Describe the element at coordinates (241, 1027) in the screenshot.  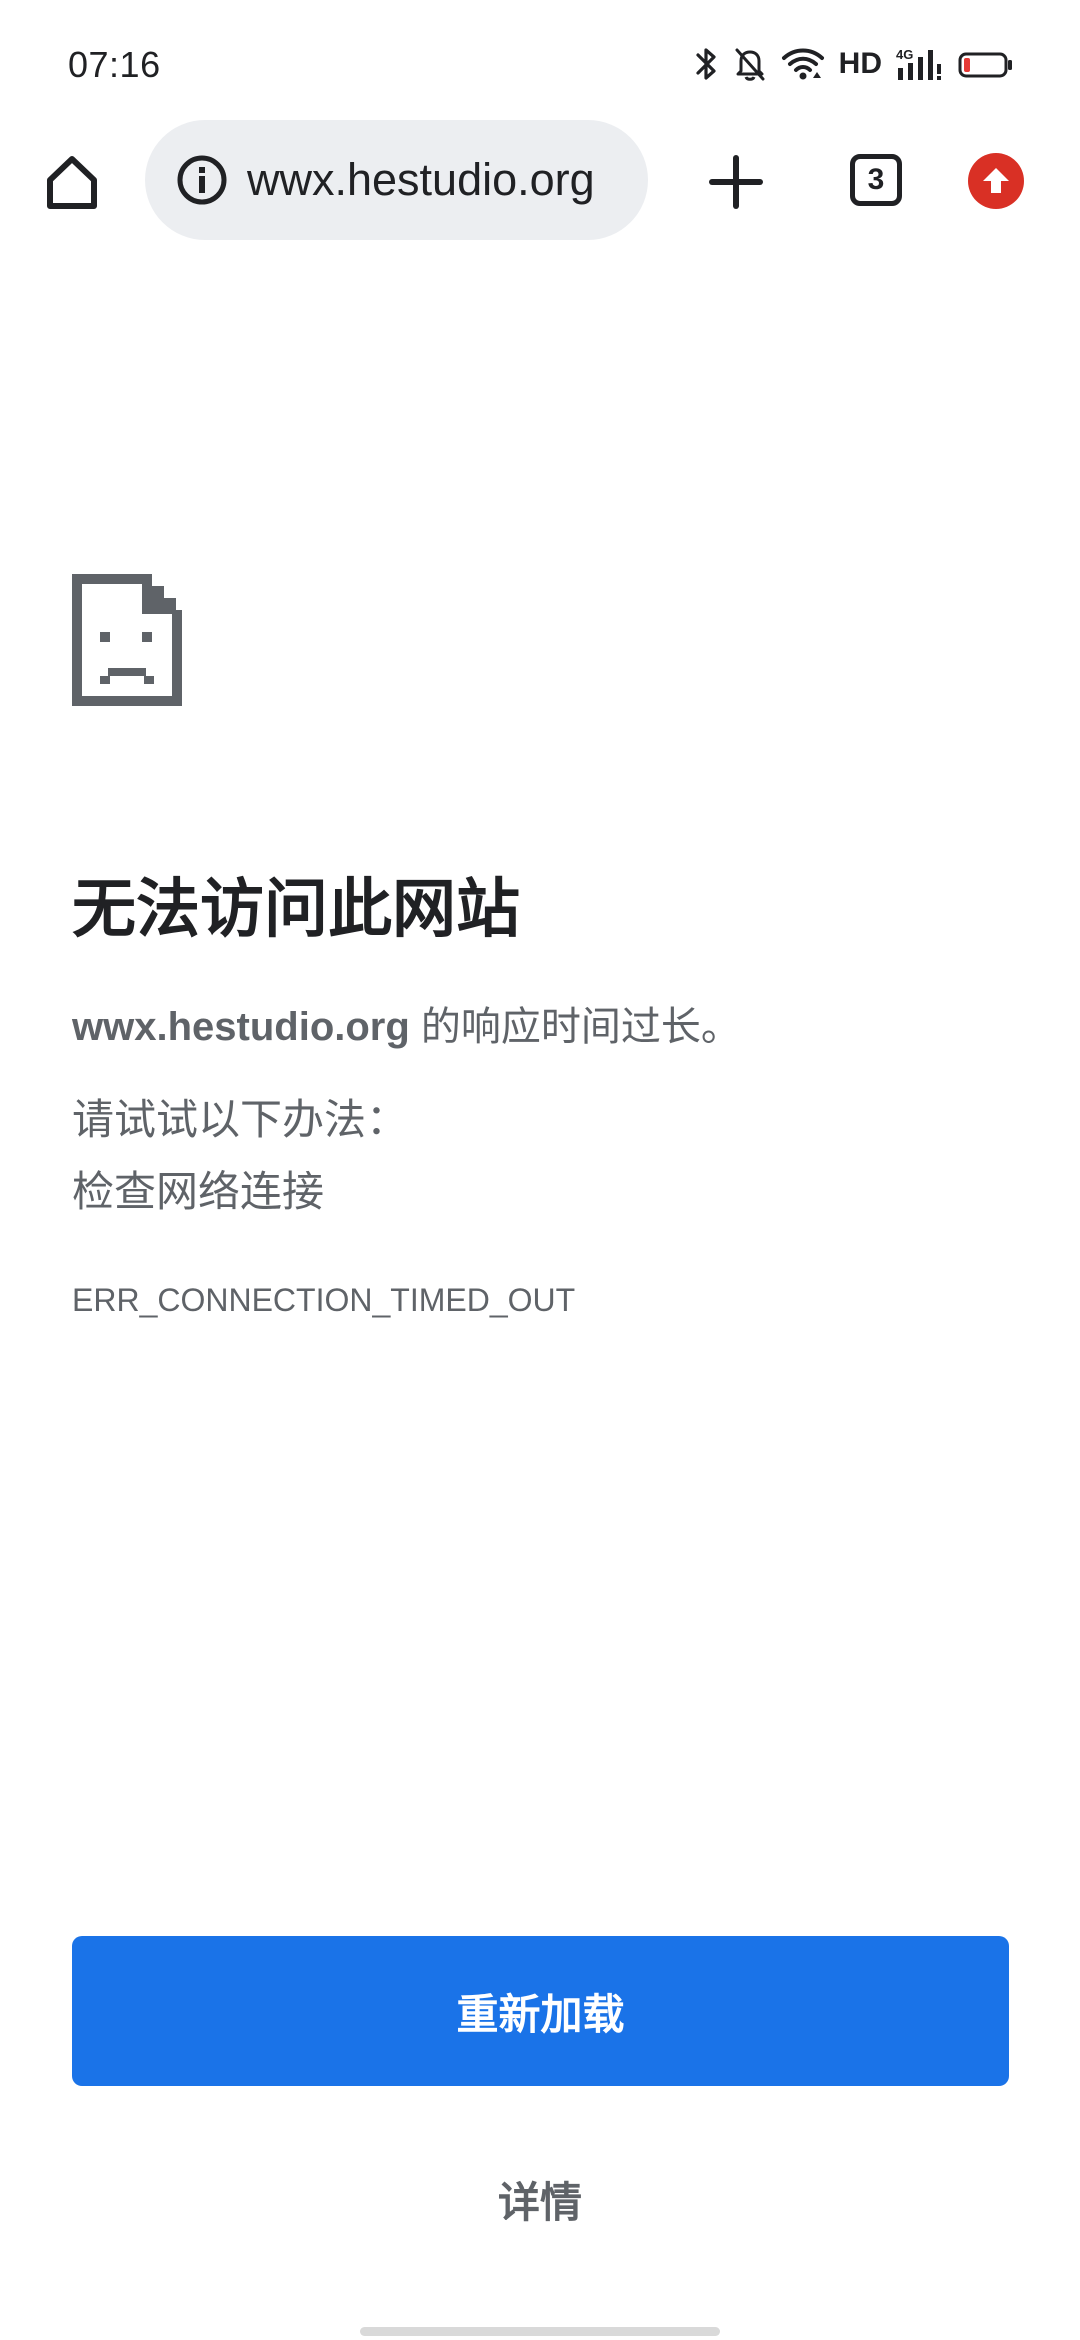
I see `error-host: wwx.hestudio.org` at that location.